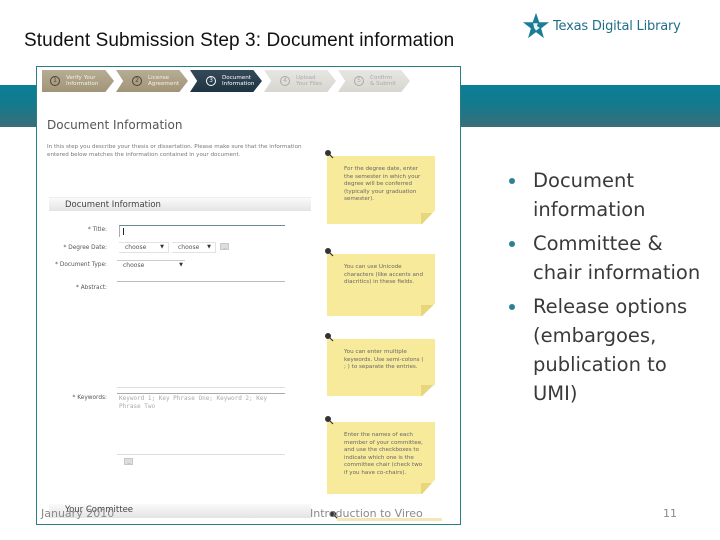 The height and width of the screenshot is (540, 720). What do you see at coordinates (201, 393) in the screenshot?
I see `keywords-textarea-top` at bounding box center [201, 393].